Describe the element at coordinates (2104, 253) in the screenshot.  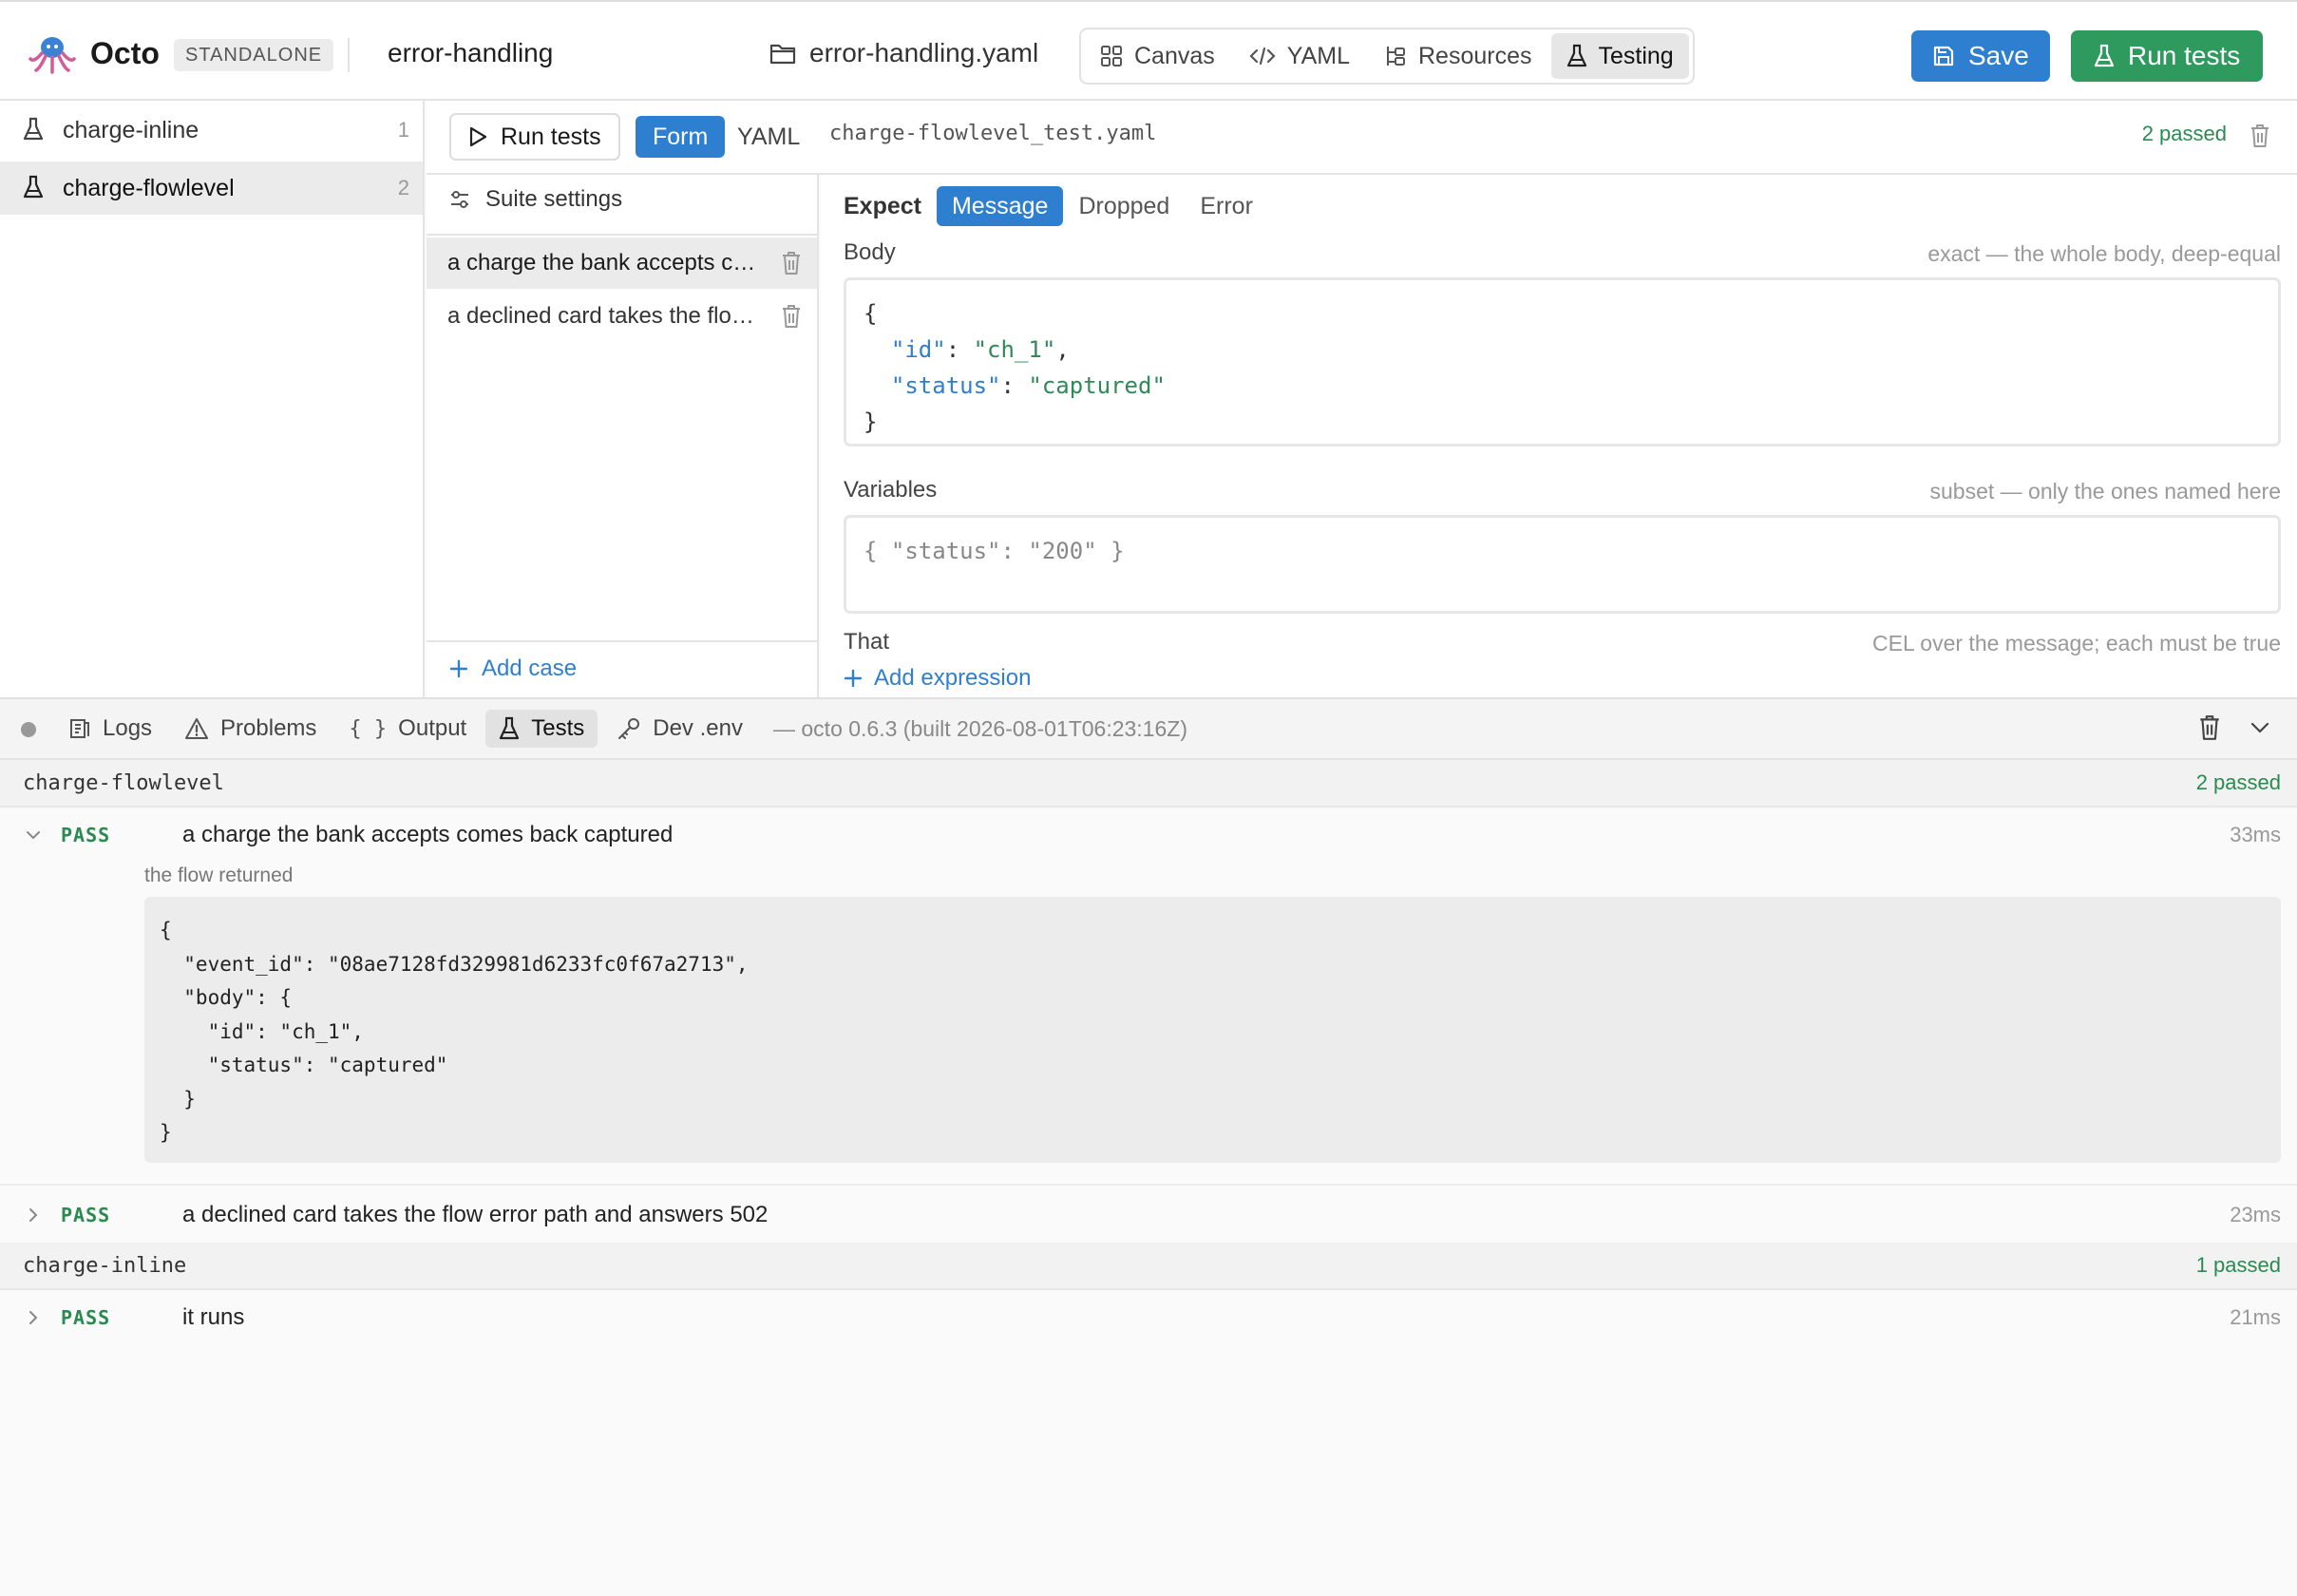
I see `body-hint: exact — the whole body, deep-equal` at that location.